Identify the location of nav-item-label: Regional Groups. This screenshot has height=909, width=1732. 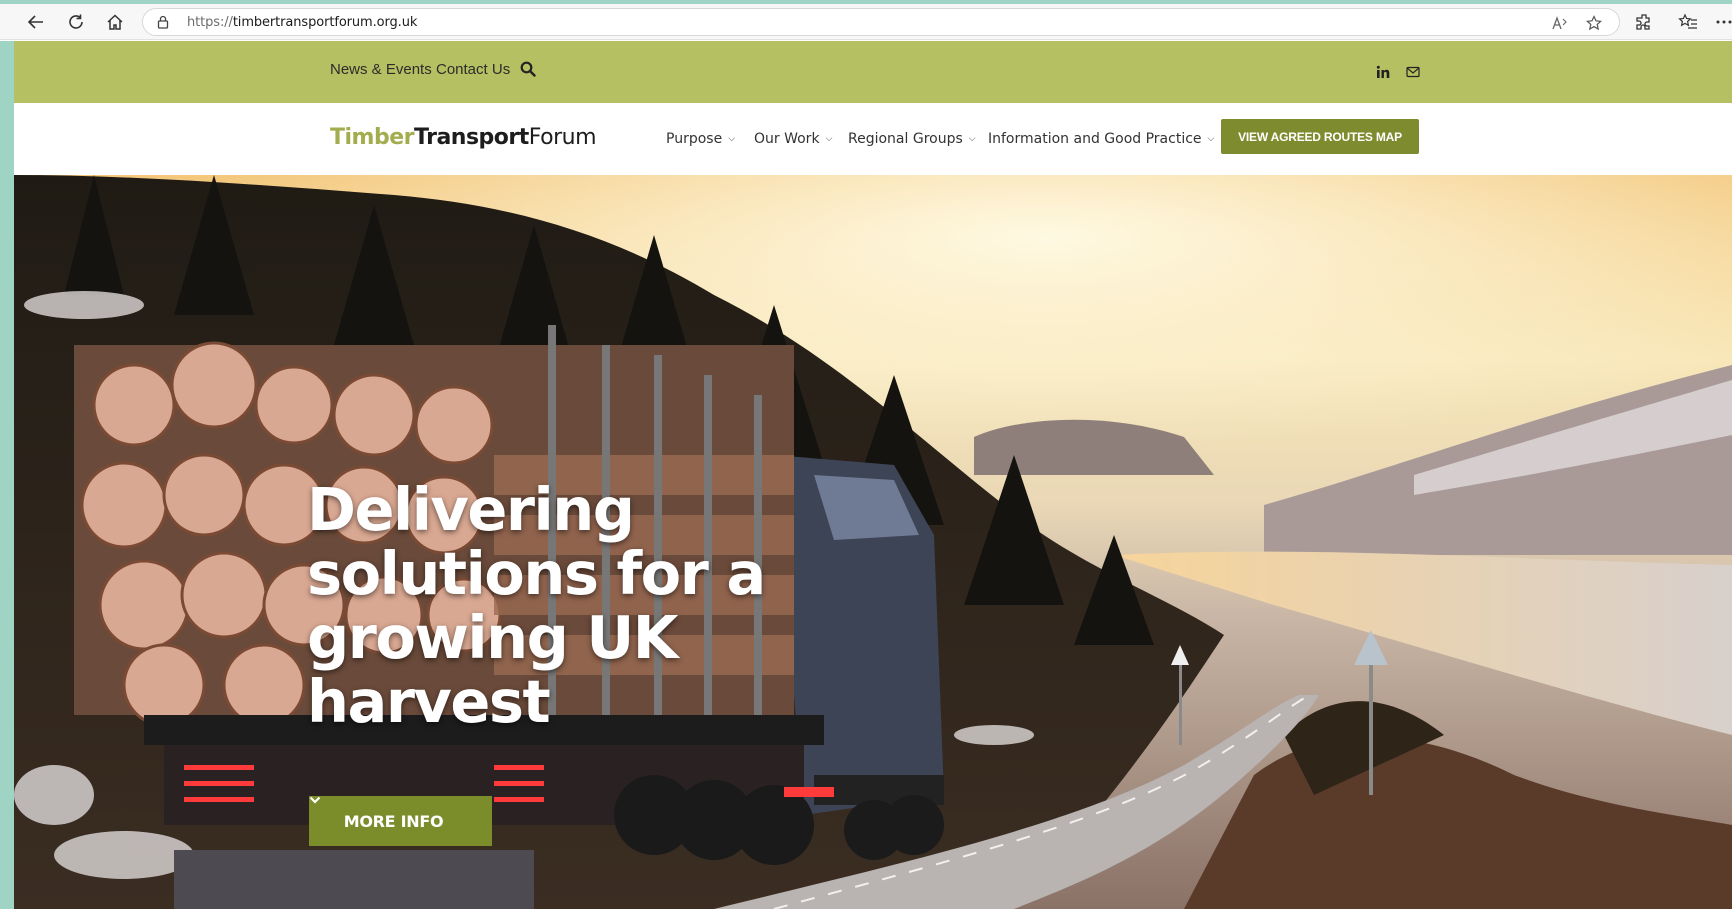
(905, 139).